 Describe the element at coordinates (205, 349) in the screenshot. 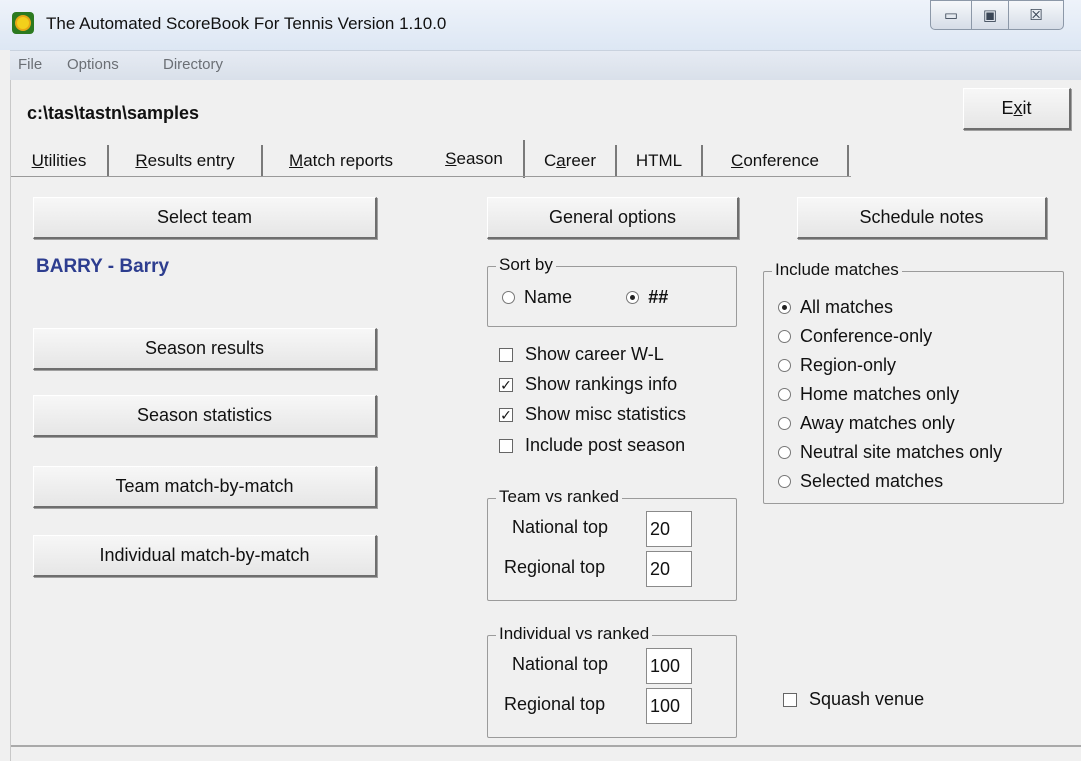

I see `season-results-button: Season results` at that location.